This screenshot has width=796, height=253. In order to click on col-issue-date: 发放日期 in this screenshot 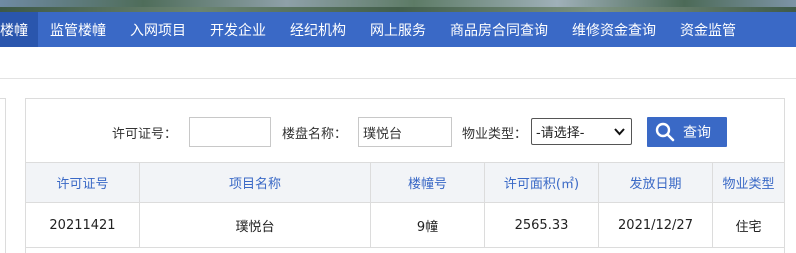, I will do `click(656, 182)`.